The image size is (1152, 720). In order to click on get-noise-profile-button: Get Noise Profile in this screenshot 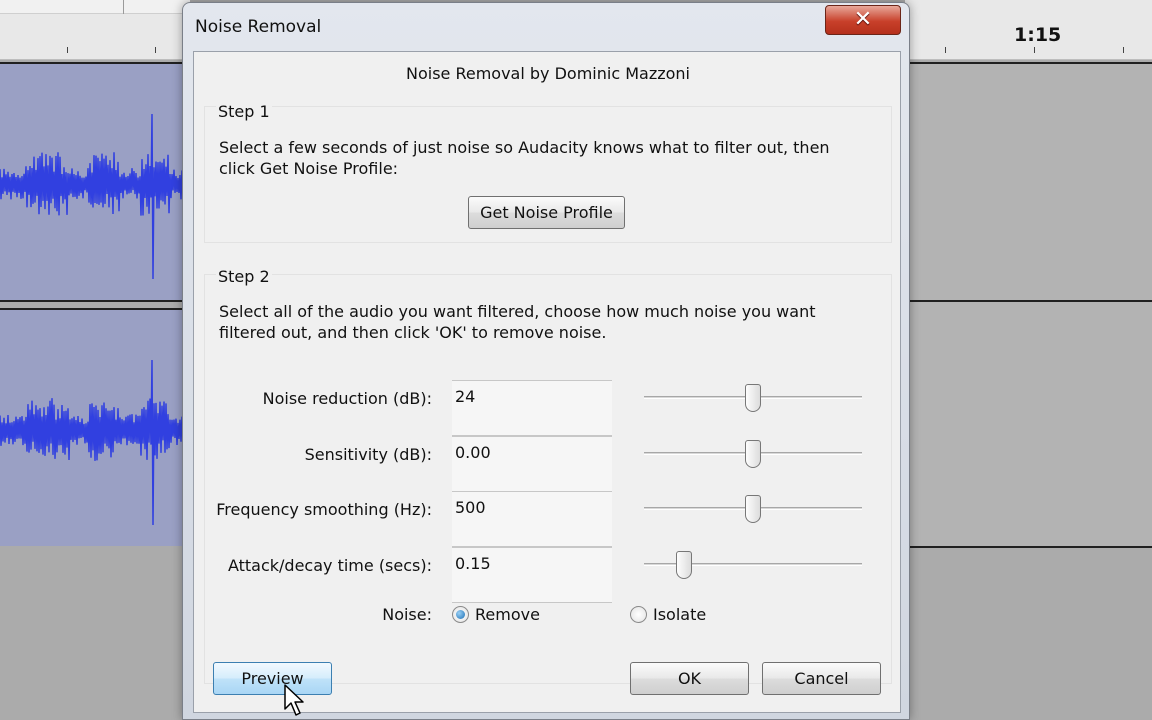, I will do `click(546, 212)`.